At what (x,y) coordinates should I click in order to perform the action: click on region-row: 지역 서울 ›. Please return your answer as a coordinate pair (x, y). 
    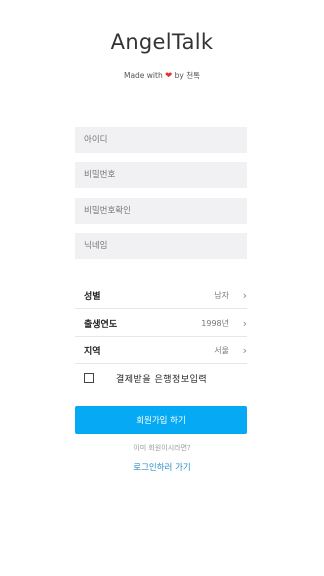
    Looking at the image, I should click on (161, 350).